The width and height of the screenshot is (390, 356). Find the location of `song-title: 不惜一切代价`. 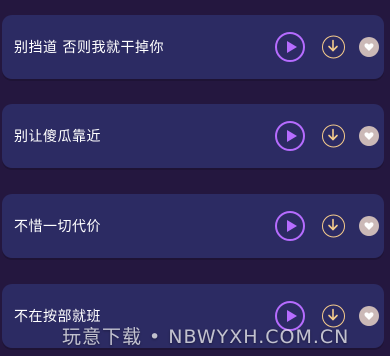

song-title: 不惜一切代价 is located at coordinates (57, 227).